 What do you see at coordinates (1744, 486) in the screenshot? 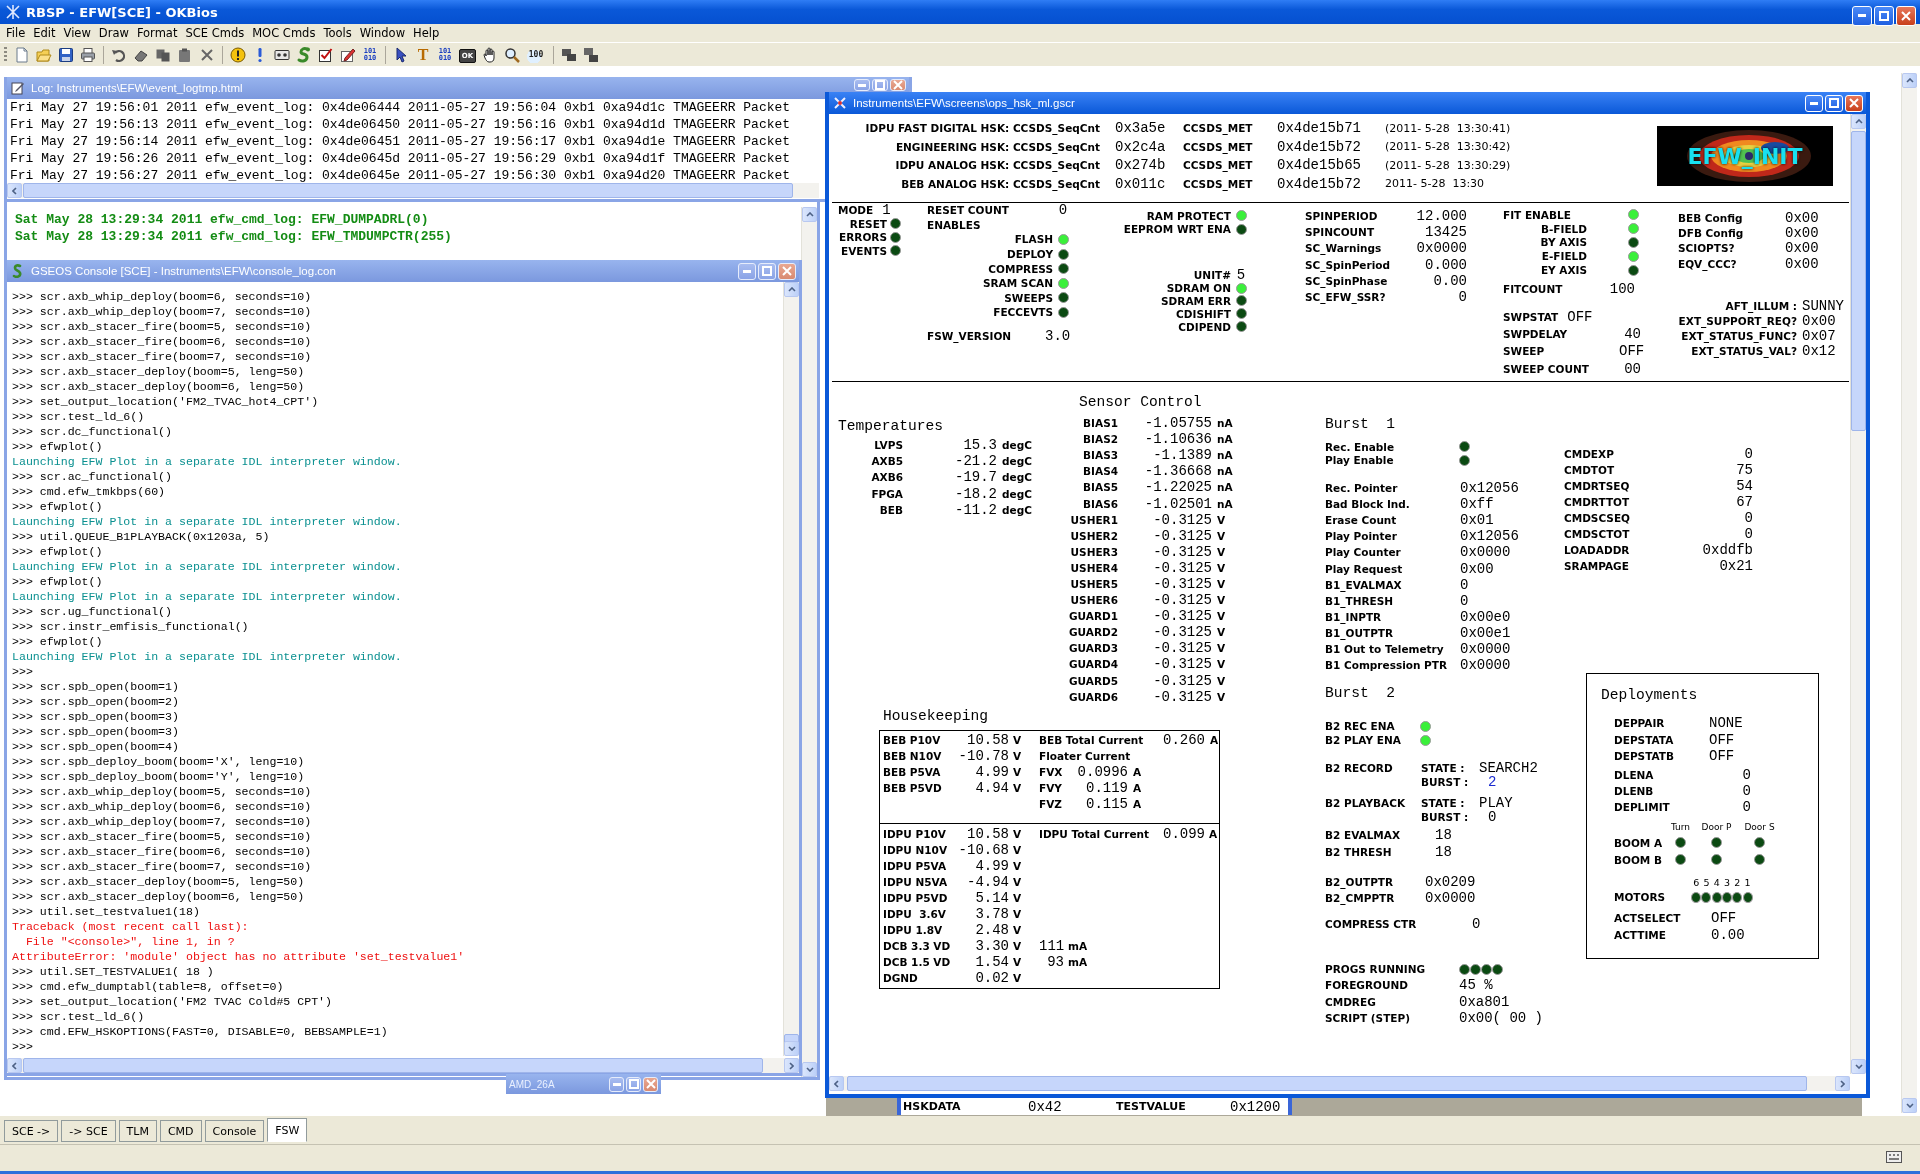
I see `field-value: 54` at bounding box center [1744, 486].